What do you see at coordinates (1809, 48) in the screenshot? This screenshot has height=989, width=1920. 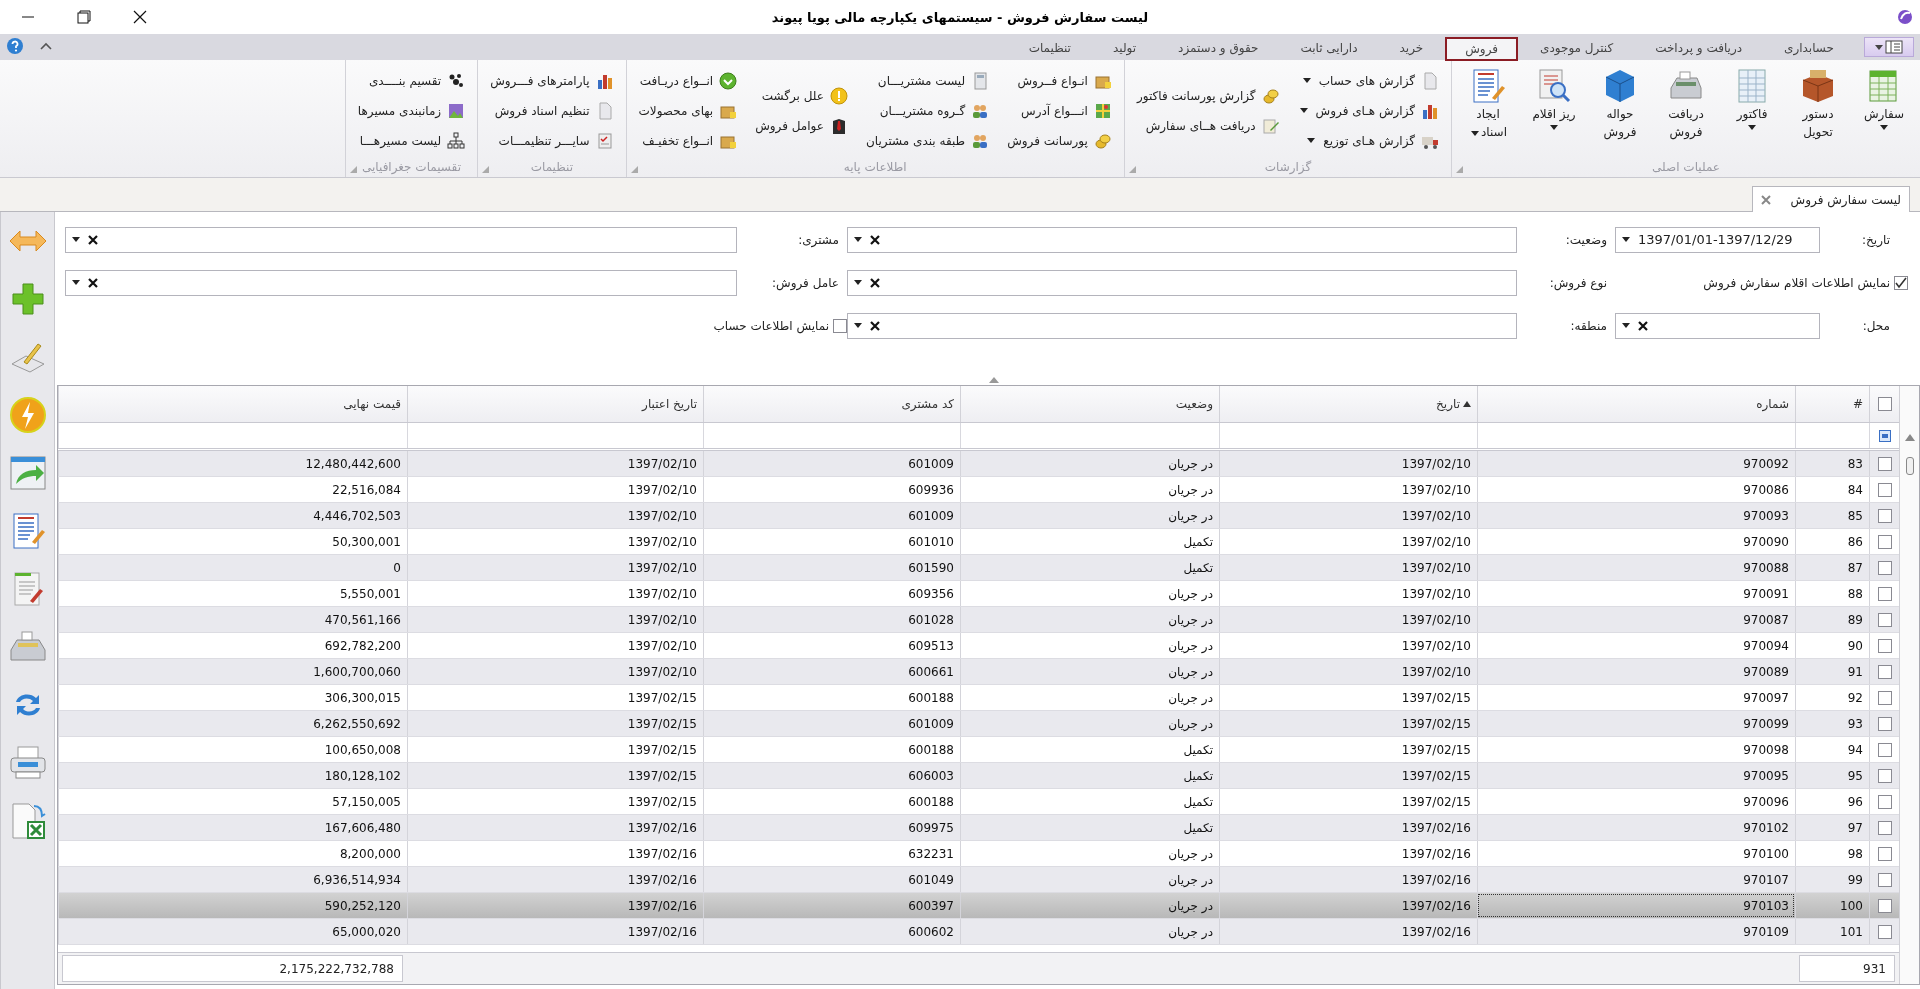 I see `ribbon-tab: حسابداری` at bounding box center [1809, 48].